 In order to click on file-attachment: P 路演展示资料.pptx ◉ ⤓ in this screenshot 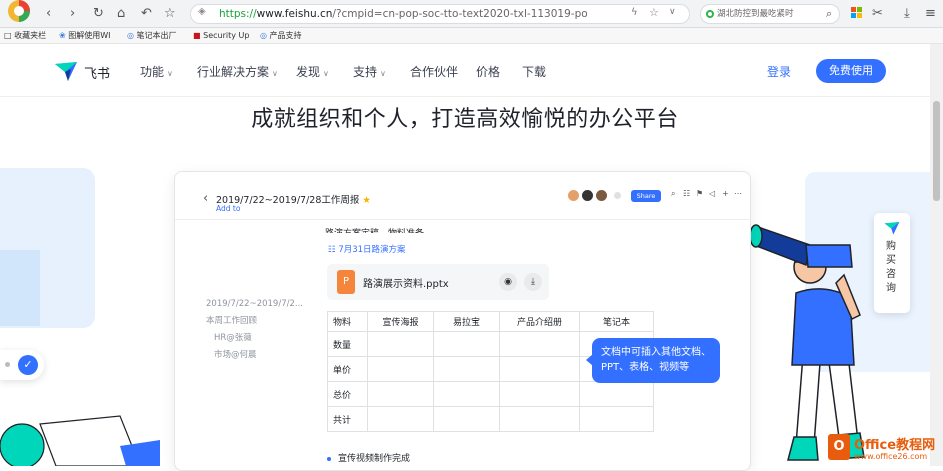, I will do `click(438, 282)`.